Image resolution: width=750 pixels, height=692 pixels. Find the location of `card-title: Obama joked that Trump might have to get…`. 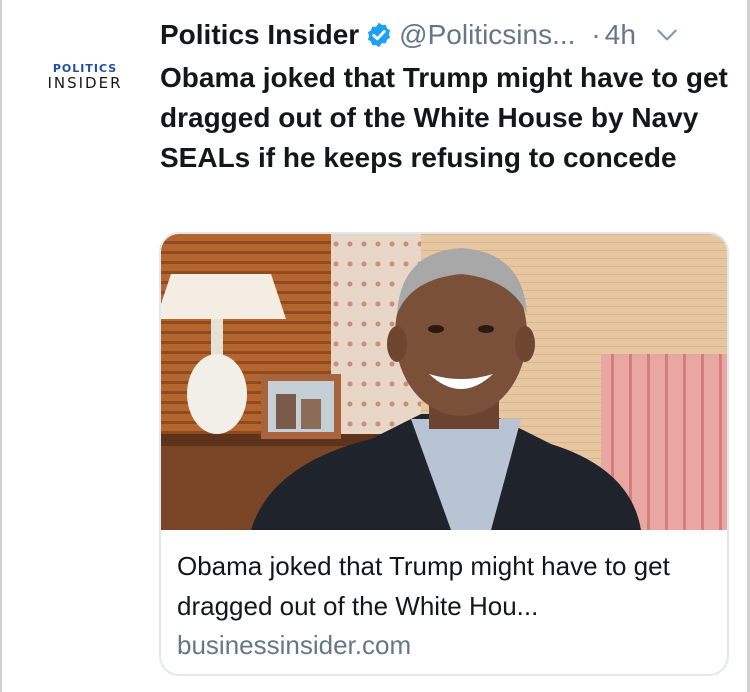

card-title: Obama joked that Trump might have to get… is located at coordinates (442, 586).